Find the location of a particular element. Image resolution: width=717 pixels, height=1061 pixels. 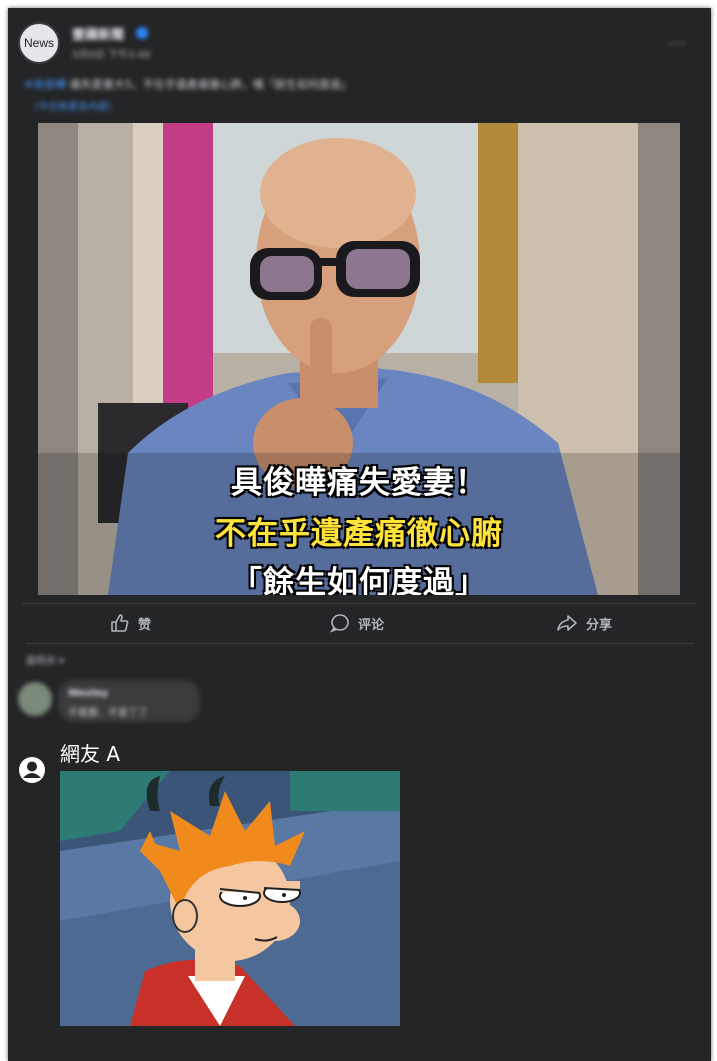

comment-icon is located at coordinates (339, 623).